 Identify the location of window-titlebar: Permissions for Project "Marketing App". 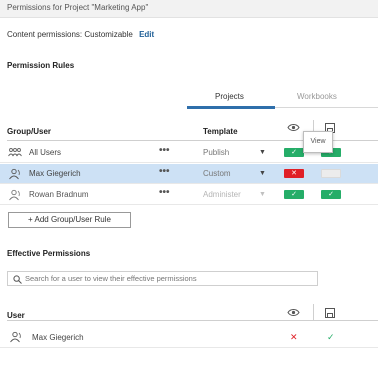
(189, 9).